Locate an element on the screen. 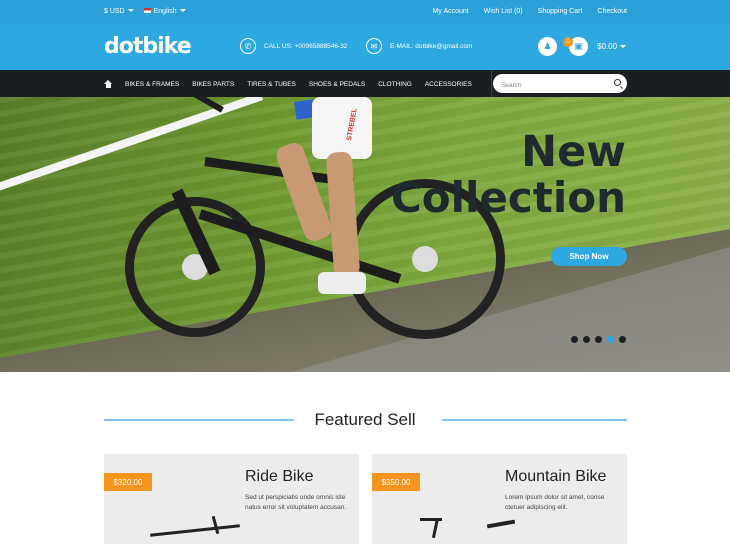  product-image is located at coordinates (195, 530).